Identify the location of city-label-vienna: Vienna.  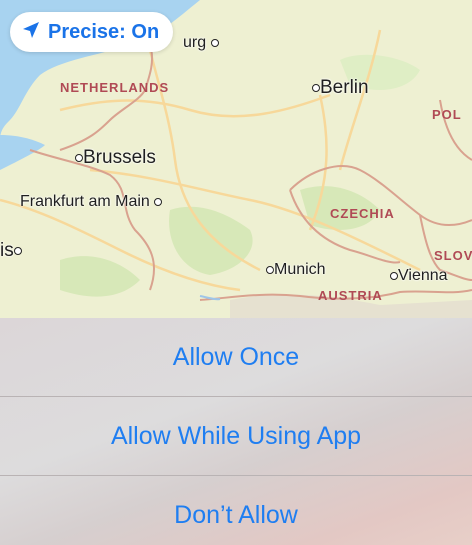
(419, 276).